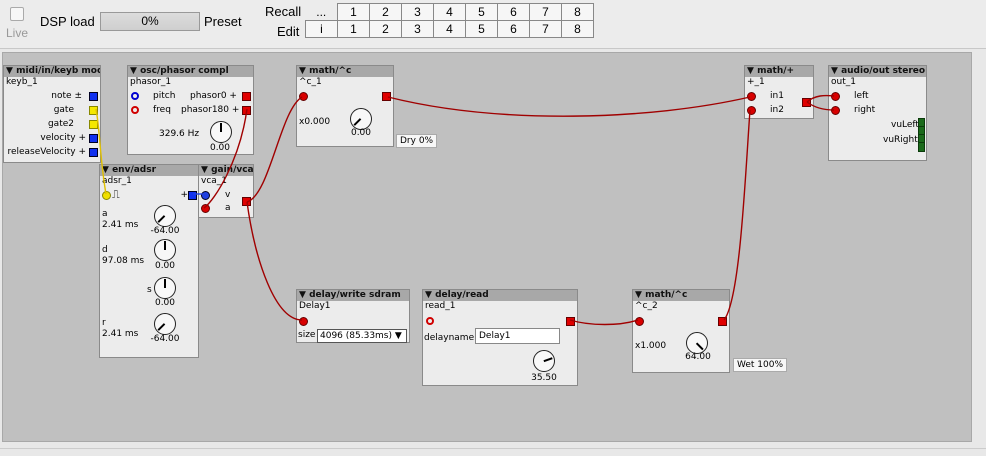 The height and width of the screenshot is (456, 986). I want to click on outlet-gate-port, so click(93, 110).